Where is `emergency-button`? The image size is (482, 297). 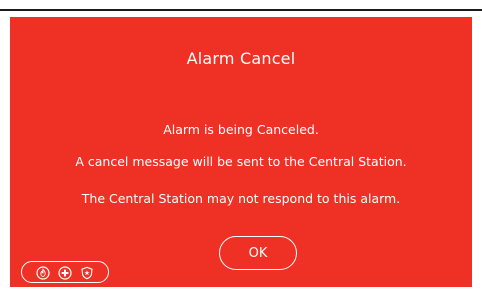 emergency-button is located at coordinates (65, 272).